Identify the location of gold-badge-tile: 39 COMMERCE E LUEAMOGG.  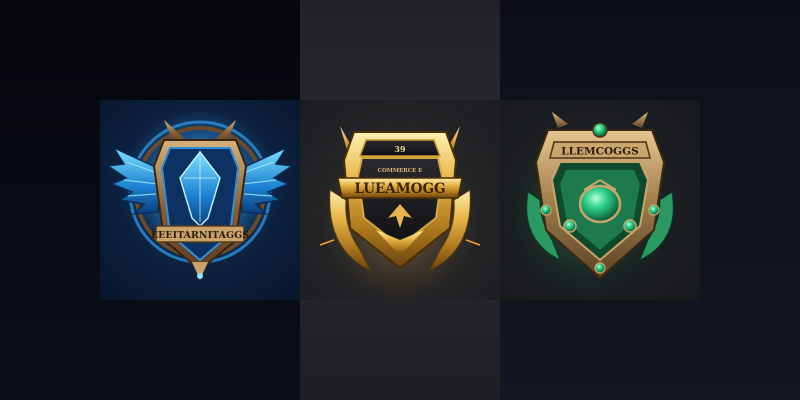
(400, 200).